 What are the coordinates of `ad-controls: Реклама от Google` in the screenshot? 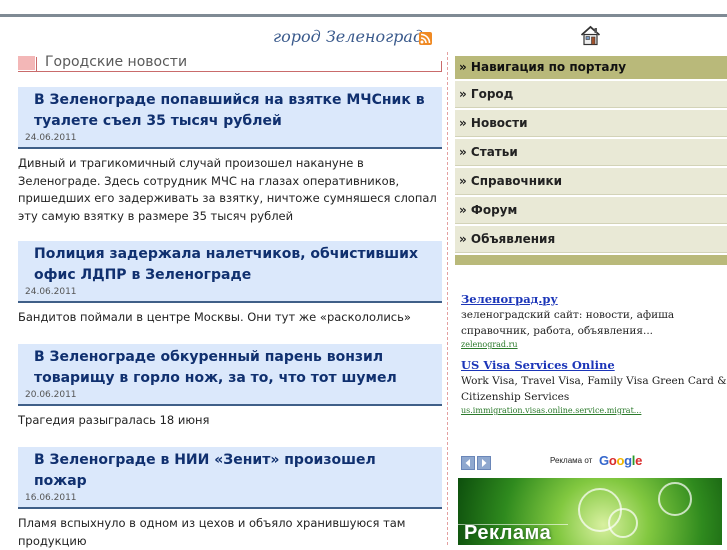 It's located at (594, 462).